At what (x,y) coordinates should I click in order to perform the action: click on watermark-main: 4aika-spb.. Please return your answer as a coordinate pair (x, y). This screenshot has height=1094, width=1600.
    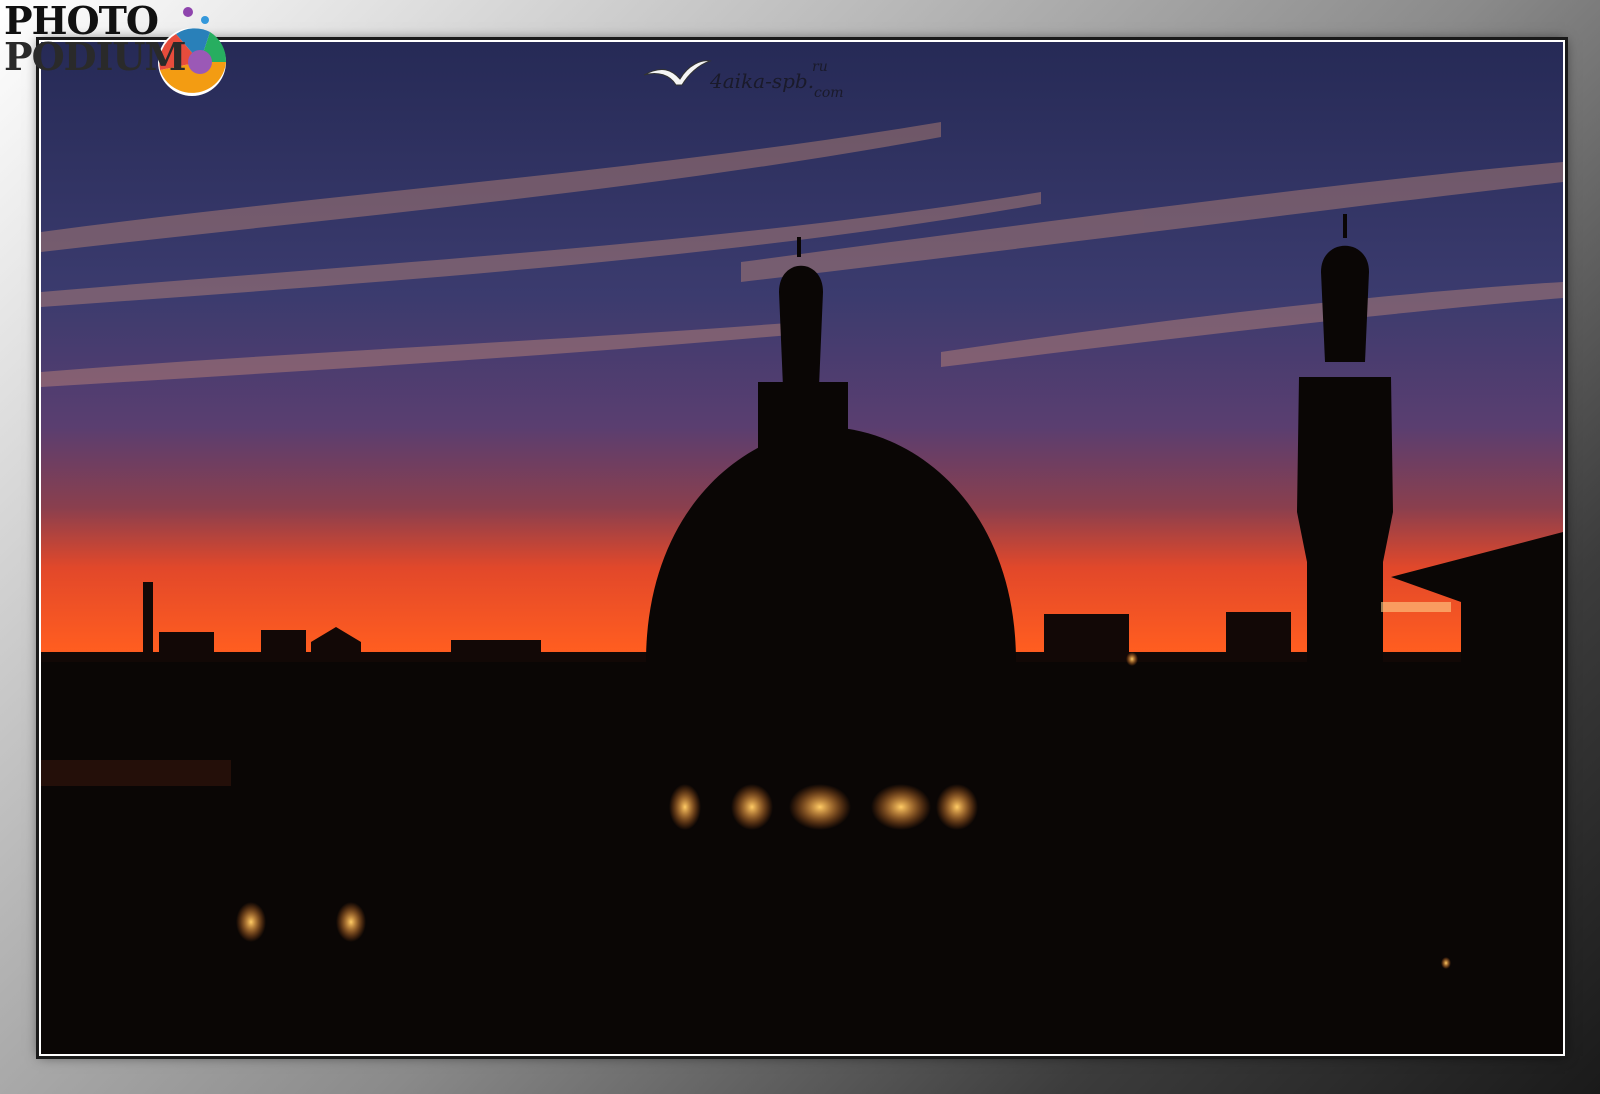
    Looking at the image, I should click on (762, 81).